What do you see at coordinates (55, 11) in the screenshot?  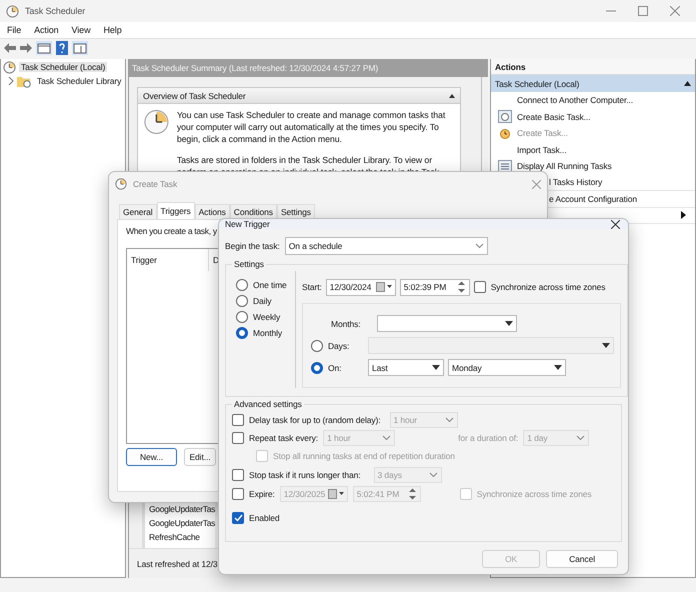 I see `window-title: Task Scheduler` at bounding box center [55, 11].